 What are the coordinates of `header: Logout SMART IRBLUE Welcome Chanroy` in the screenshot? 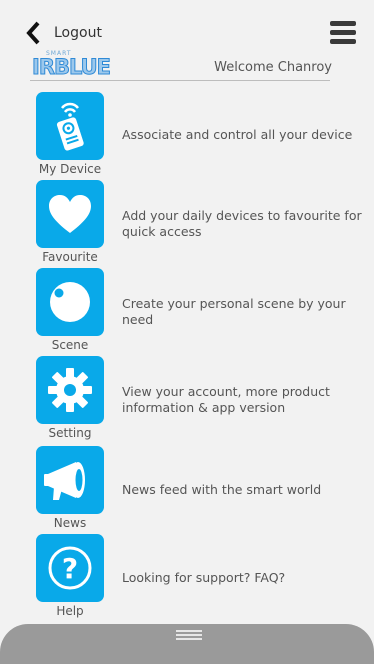 It's located at (187, 43).